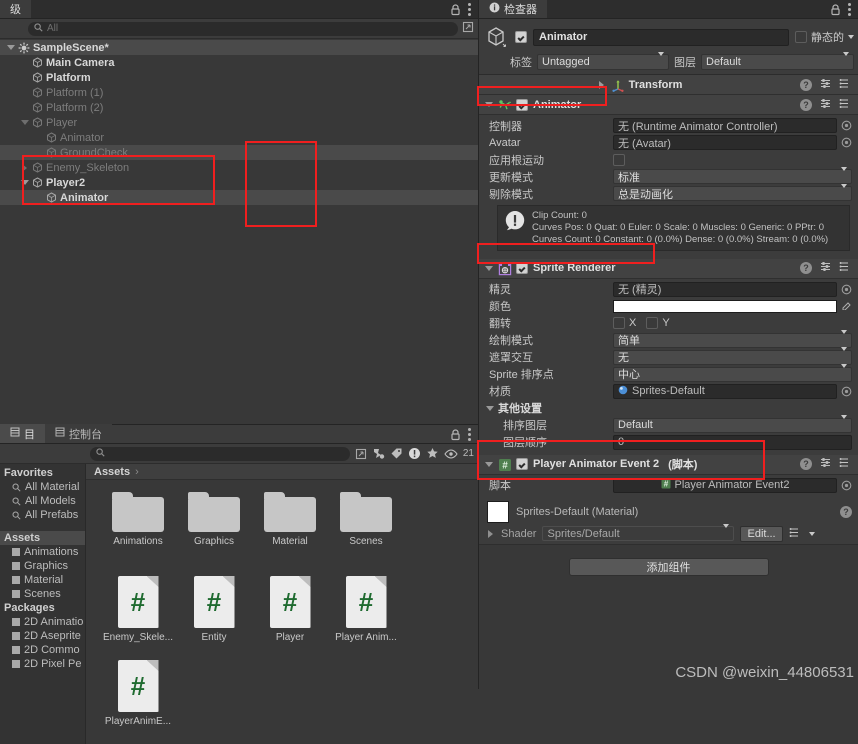  I want to click on project-search-input, so click(220, 453).